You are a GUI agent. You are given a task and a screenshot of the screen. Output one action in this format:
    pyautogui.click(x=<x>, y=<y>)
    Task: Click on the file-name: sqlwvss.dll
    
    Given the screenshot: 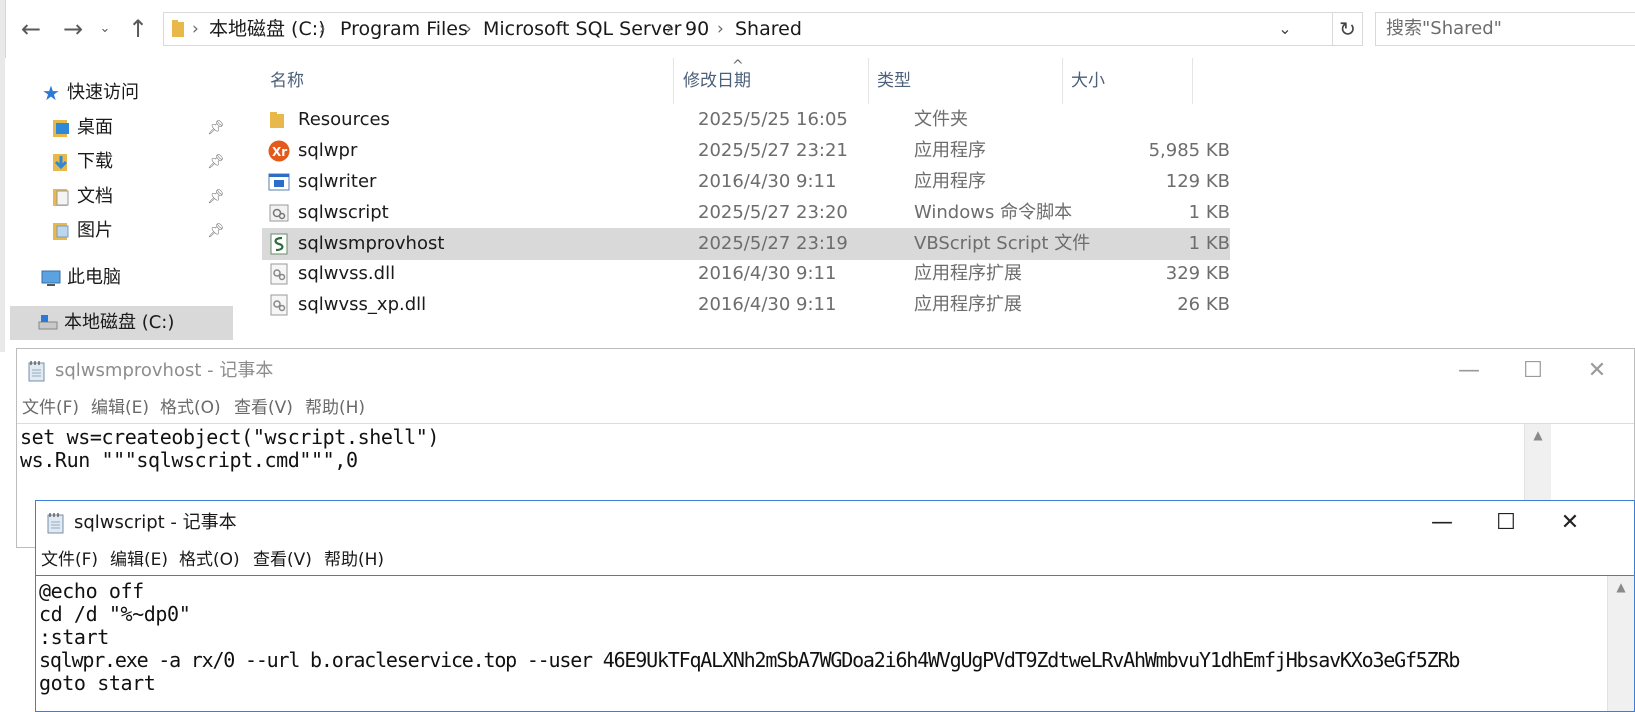 What is the action you would take?
    pyautogui.click(x=347, y=273)
    